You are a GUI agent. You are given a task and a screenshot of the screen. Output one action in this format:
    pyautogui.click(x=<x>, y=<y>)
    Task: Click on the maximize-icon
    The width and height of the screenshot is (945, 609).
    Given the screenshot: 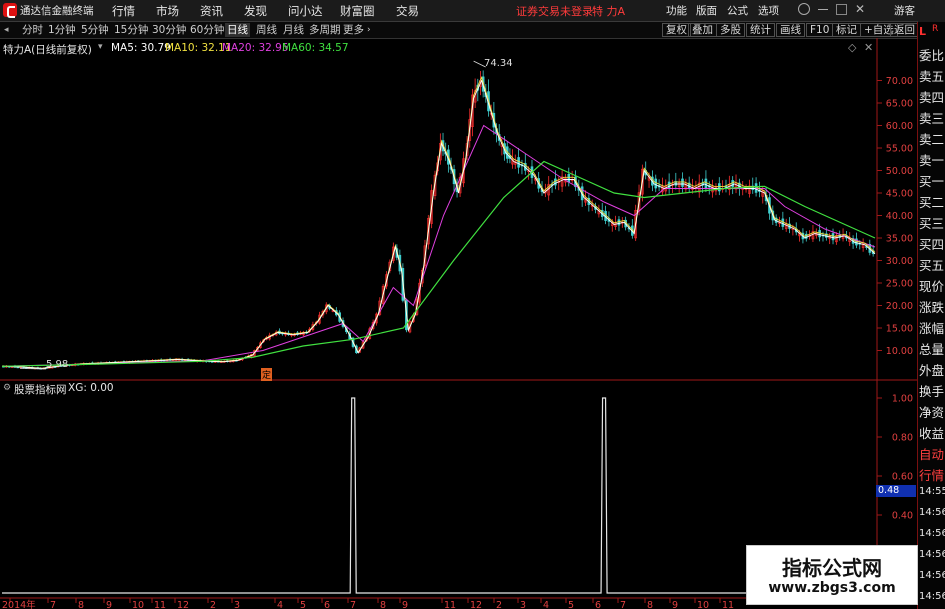 What is the action you would take?
    pyautogui.click(x=841, y=9)
    